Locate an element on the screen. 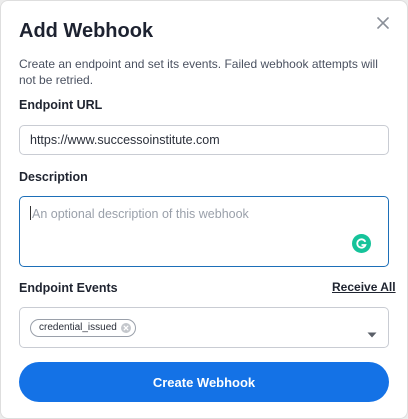  description-label: Description is located at coordinates (53, 177).